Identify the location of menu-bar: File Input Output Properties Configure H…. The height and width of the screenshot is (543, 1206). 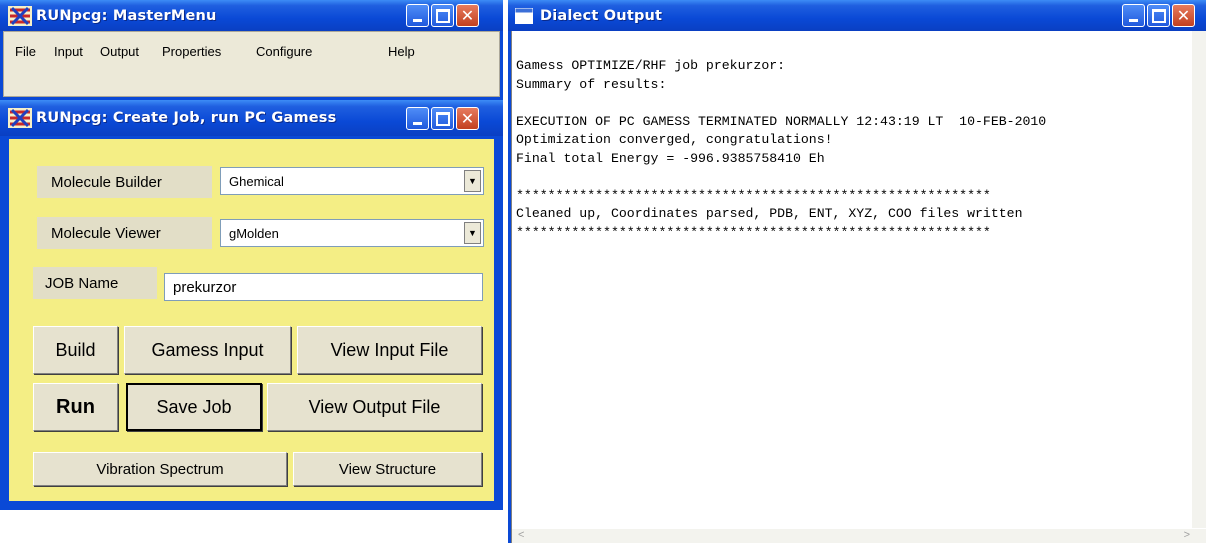
(251, 64).